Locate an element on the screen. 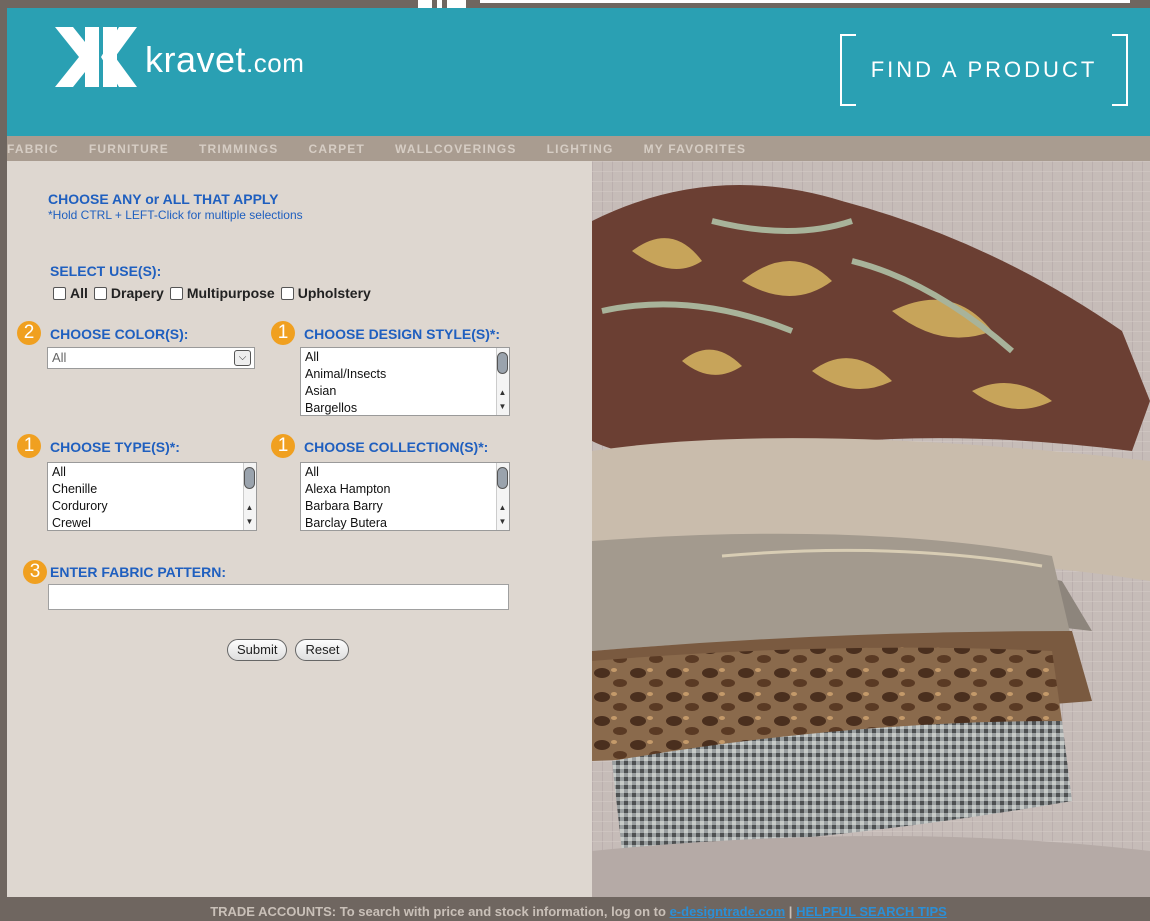 The image size is (1150, 921). pattern-step-badge: 3 is located at coordinates (35, 572).